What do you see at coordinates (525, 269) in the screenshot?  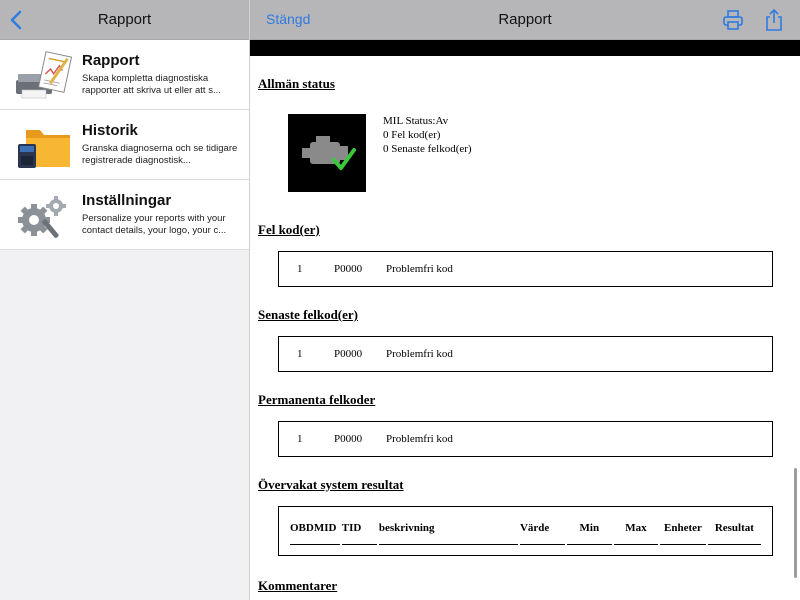 I see `fault-code-row: 1 P0000 Problemfri kod` at bounding box center [525, 269].